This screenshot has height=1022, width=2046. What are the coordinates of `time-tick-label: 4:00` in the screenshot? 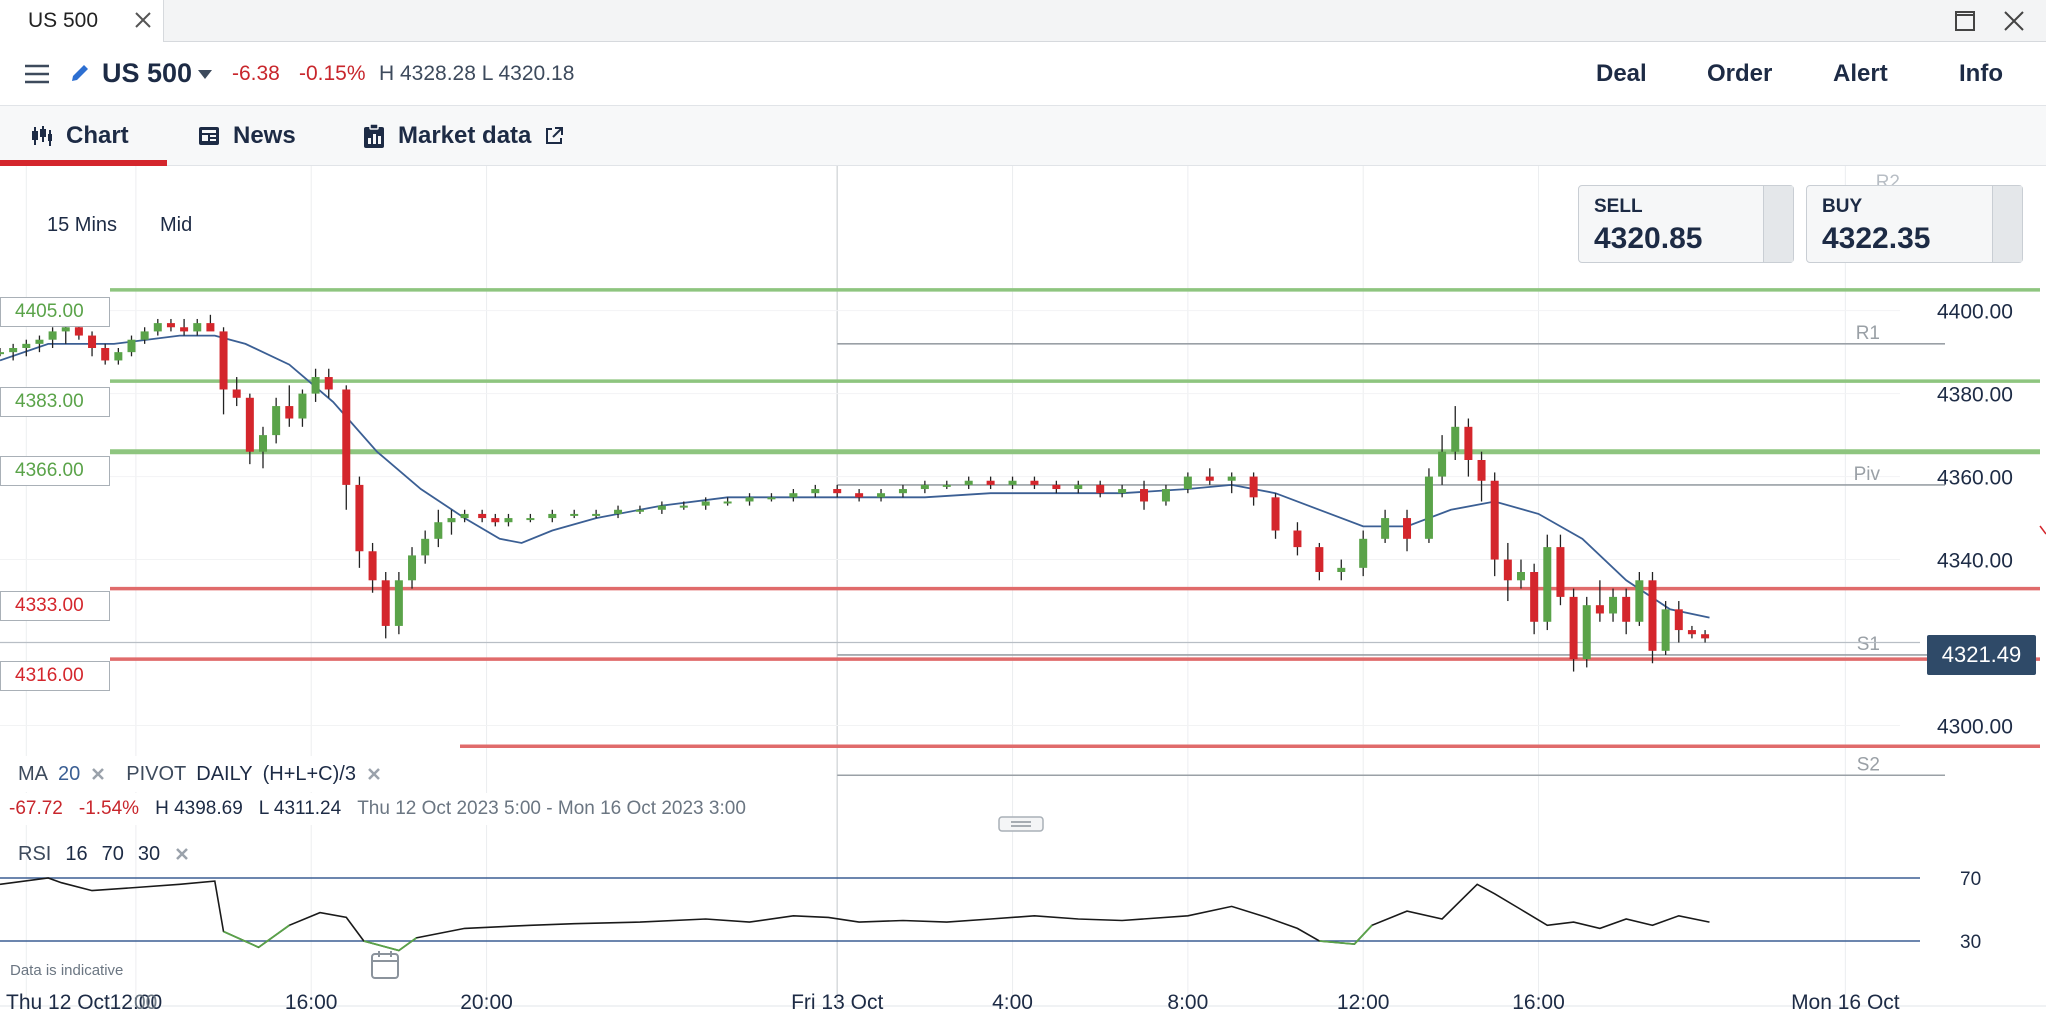 It's located at (1012, 1002).